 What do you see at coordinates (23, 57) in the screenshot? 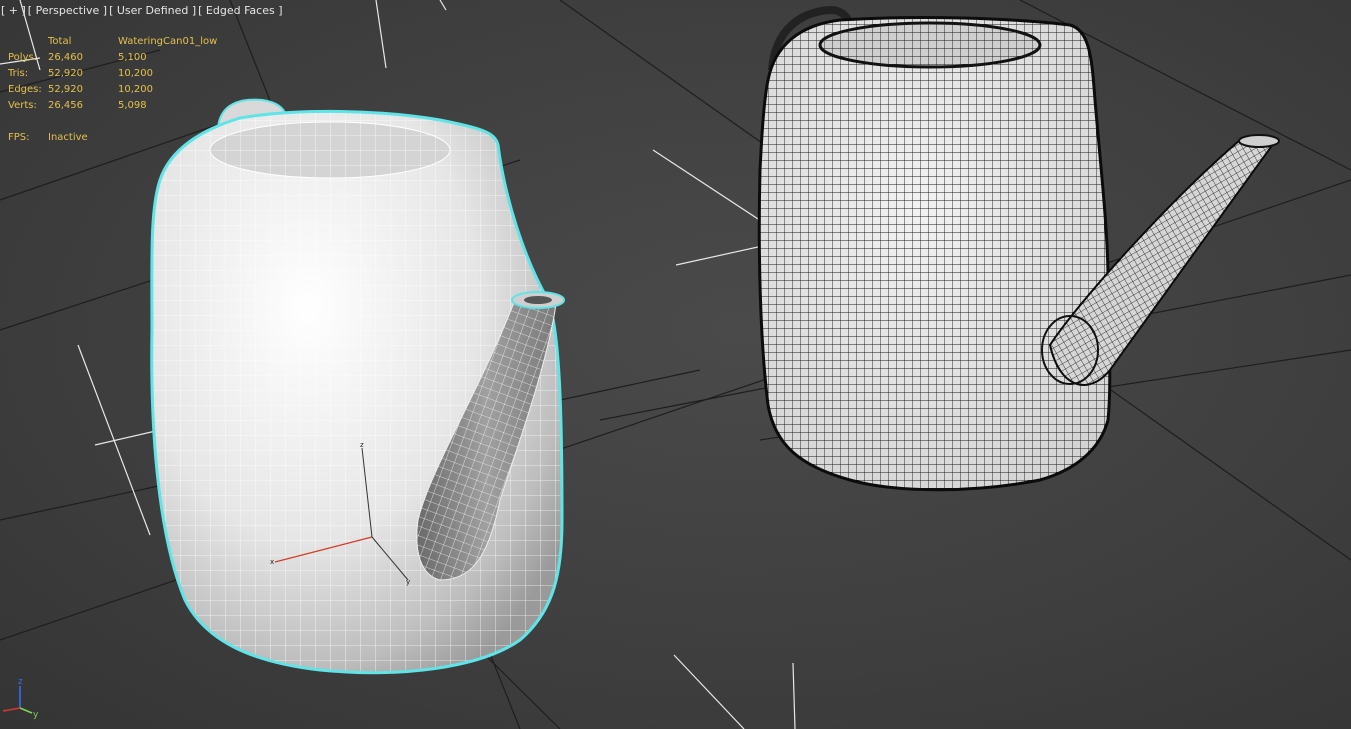
I see `stats-label: Polys:` at bounding box center [23, 57].